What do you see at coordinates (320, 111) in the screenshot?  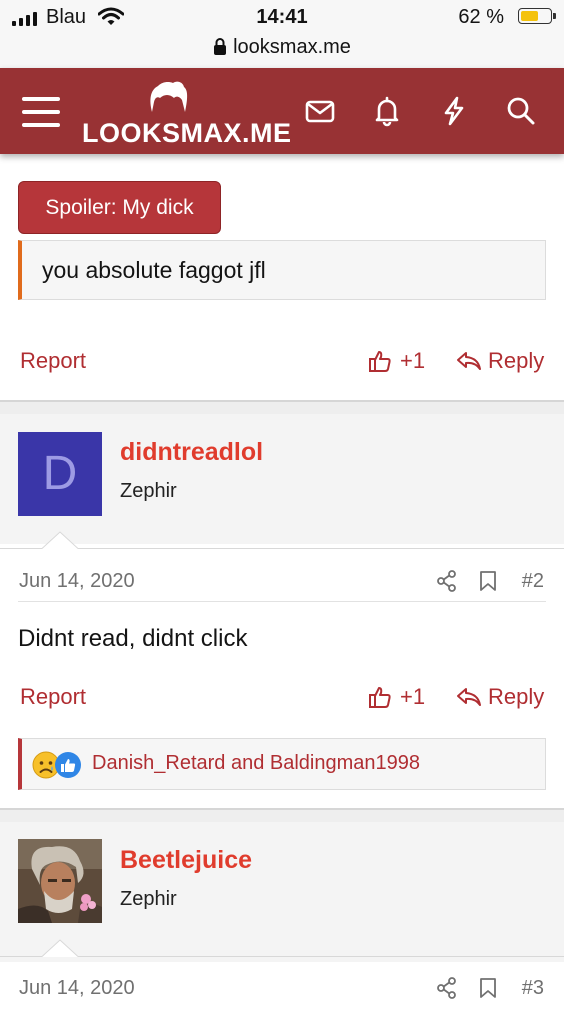 I see `mail-icon` at bounding box center [320, 111].